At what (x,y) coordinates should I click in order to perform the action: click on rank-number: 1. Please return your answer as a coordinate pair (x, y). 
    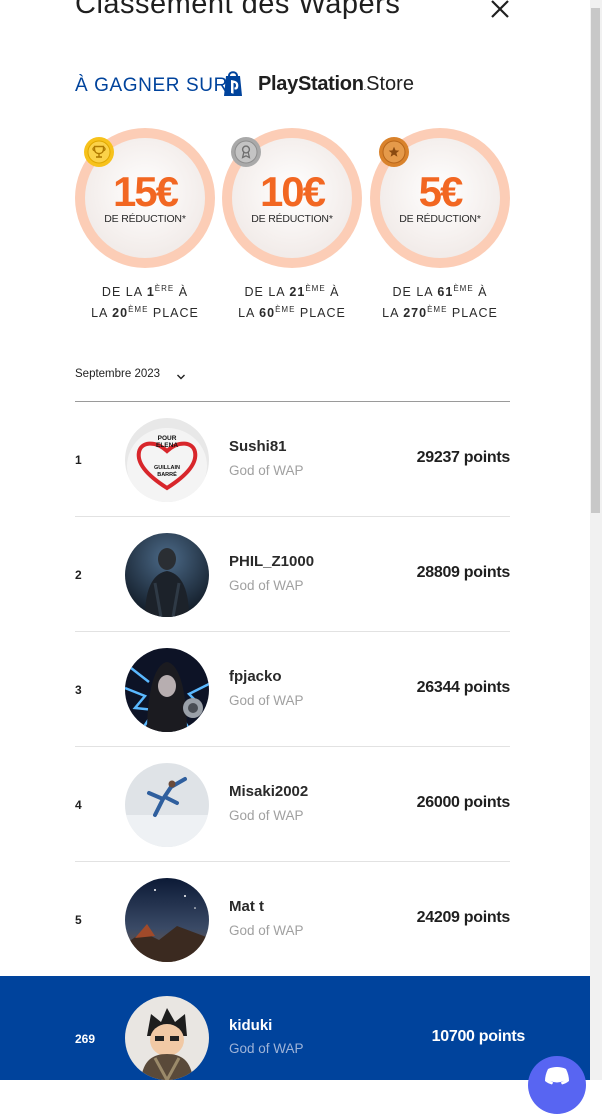
    Looking at the image, I should click on (78, 460).